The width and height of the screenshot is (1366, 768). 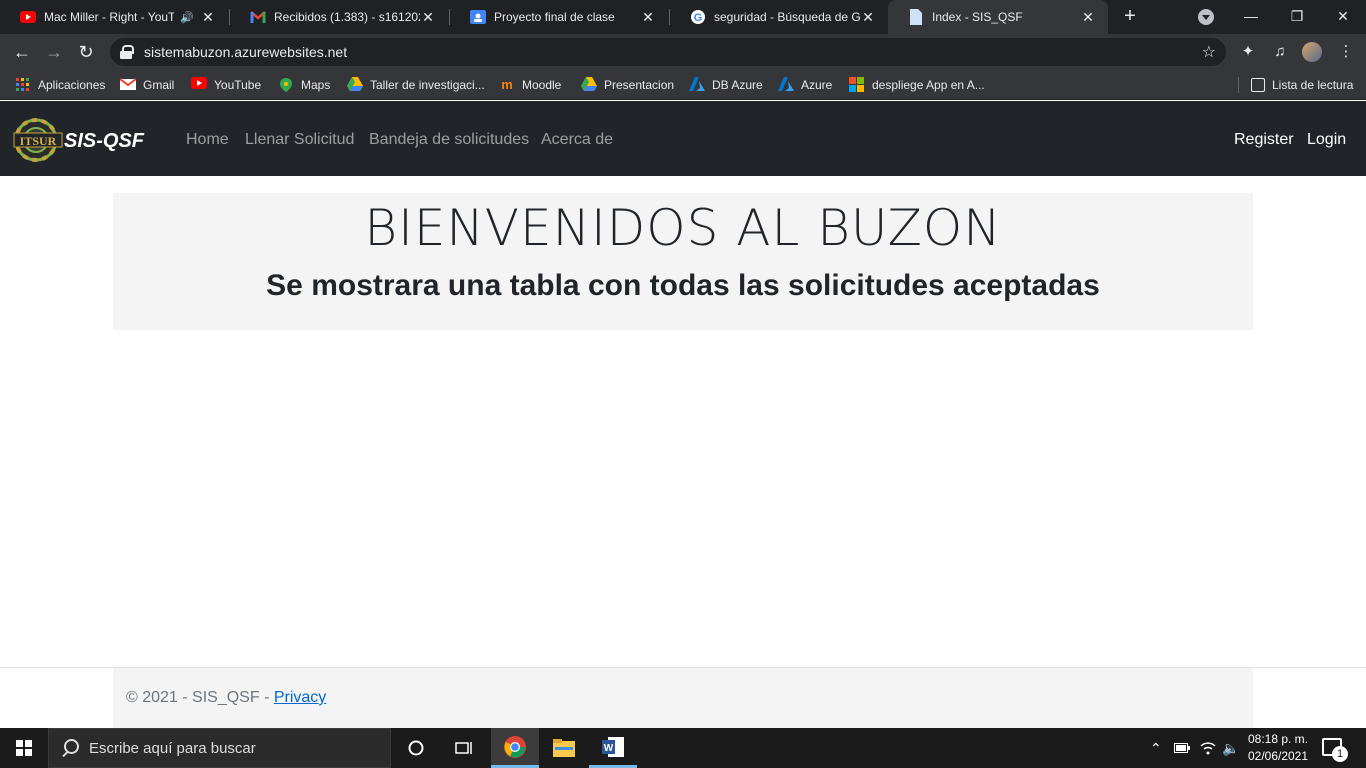 I want to click on media-control-icon: ♫, so click(x=1280, y=52).